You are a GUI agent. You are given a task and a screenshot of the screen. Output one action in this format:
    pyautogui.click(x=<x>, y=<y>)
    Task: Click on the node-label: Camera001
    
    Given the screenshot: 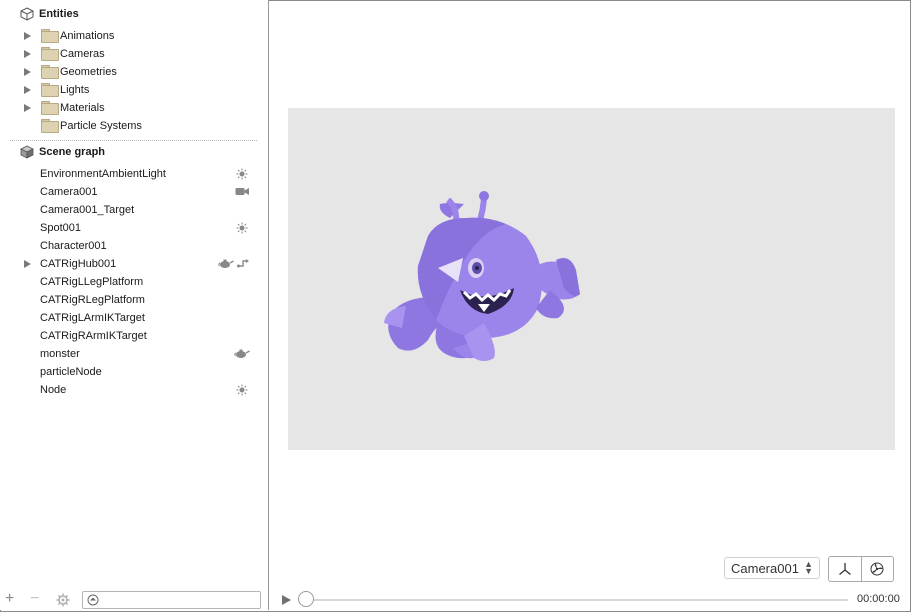 What is the action you would take?
    pyautogui.click(x=69, y=192)
    